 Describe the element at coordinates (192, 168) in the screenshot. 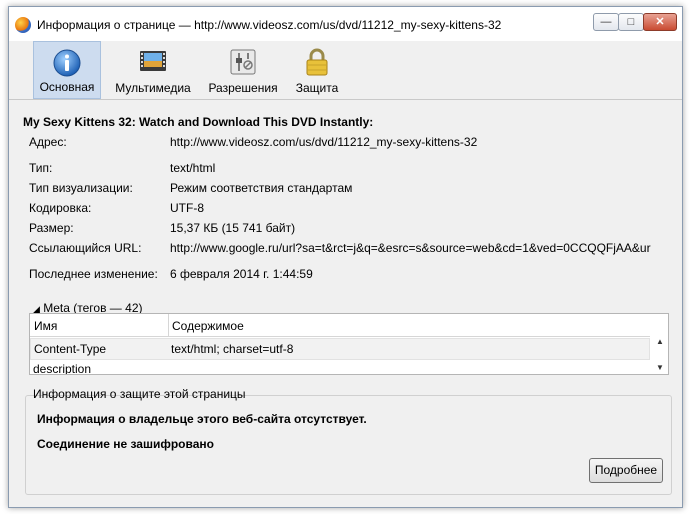

I see `field-value: text/html` at that location.